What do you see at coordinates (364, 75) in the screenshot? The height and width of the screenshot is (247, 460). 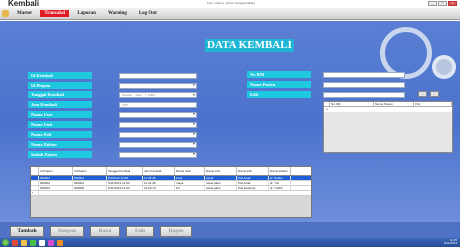 I see `no-rm-input` at bounding box center [364, 75].